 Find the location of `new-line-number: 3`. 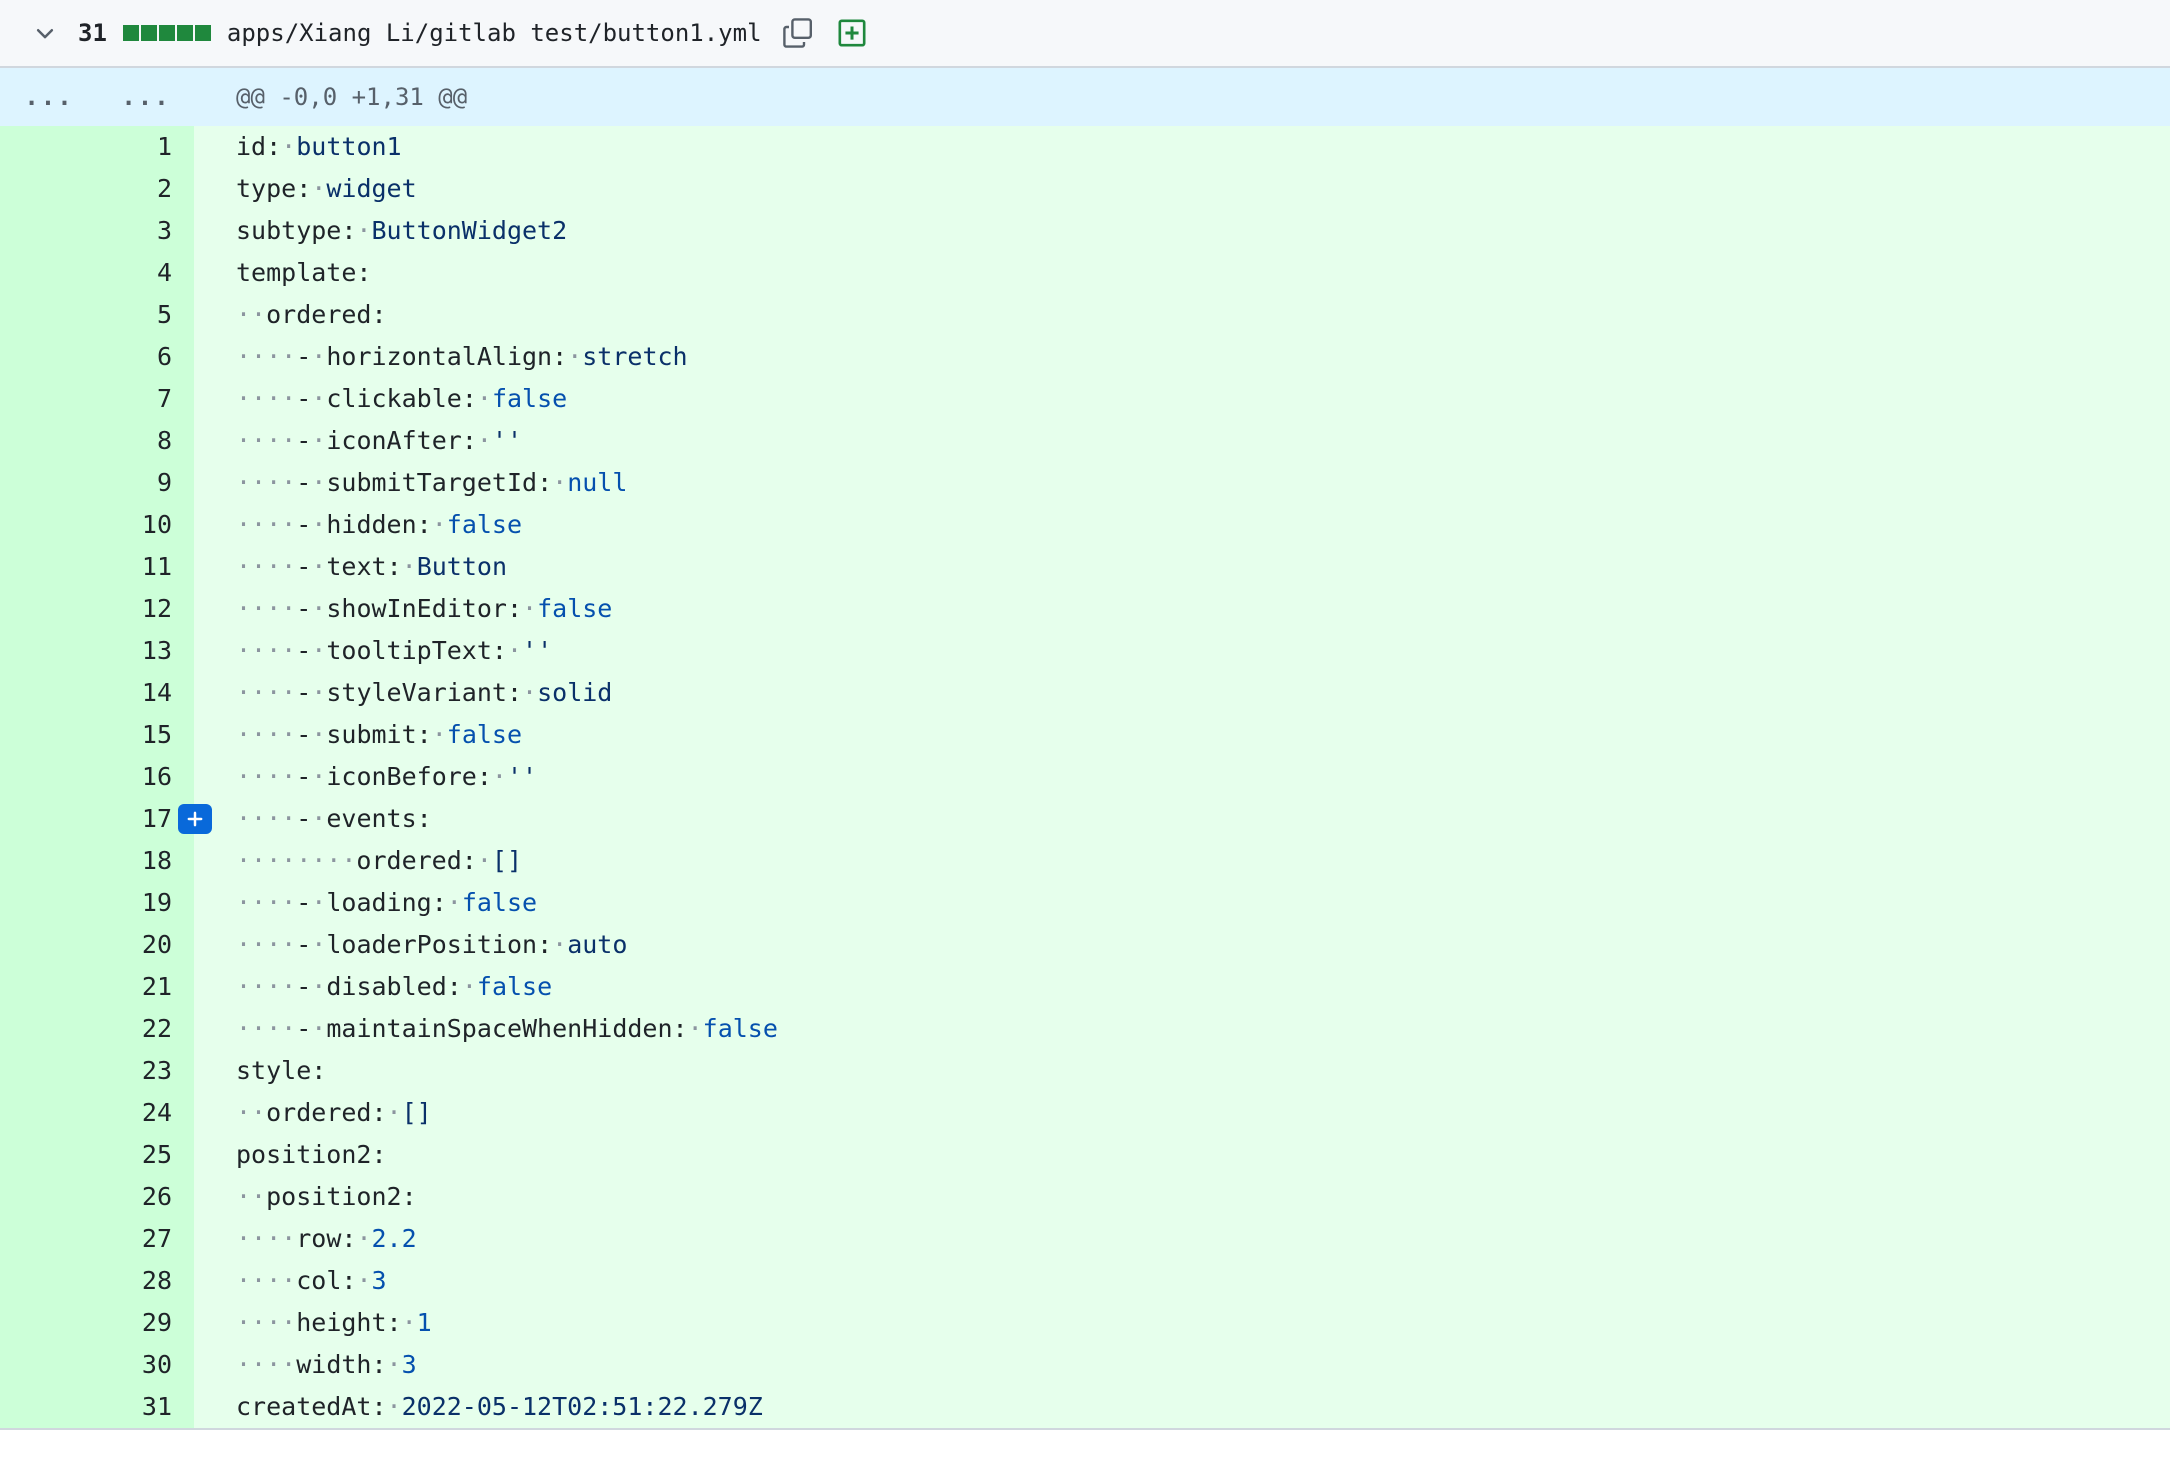

new-line-number: 3 is located at coordinates (146, 231).